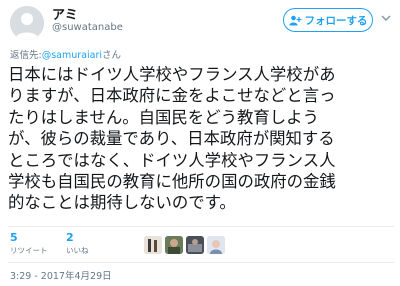  I want to click on retweet-stat: 5 リツイート, so click(29, 243).